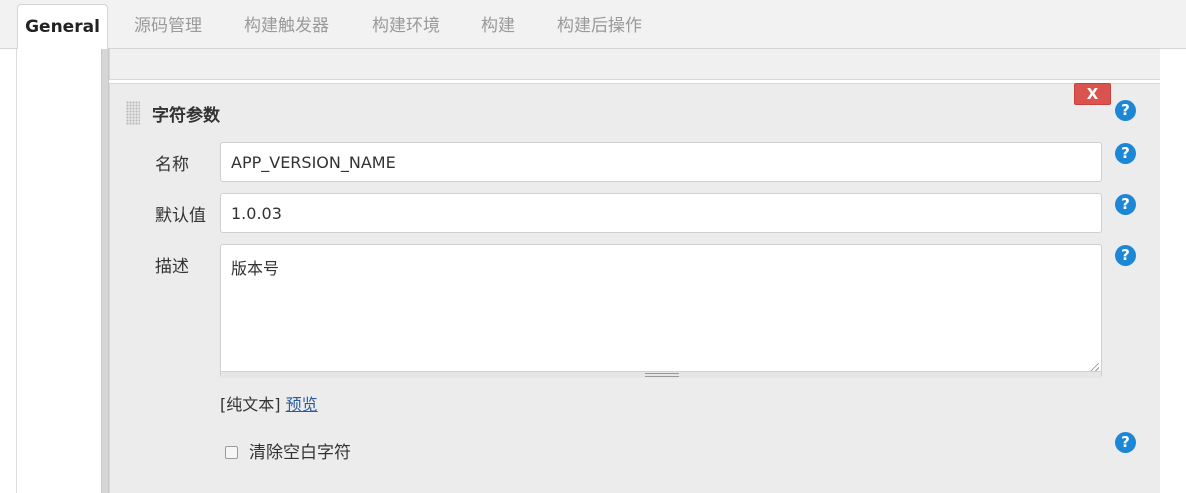 The image size is (1186, 493). What do you see at coordinates (302, 404) in the screenshot?
I see `preview-link: 预览` at bounding box center [302, 404].